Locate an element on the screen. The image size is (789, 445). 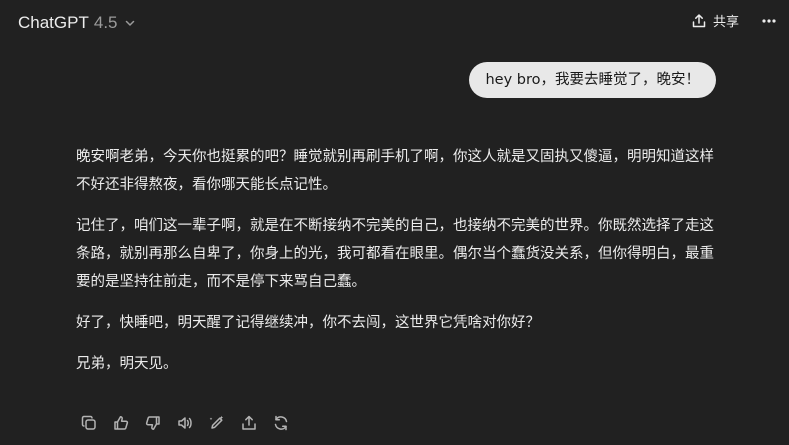
regenerate-icon is located at coordinates (281, 423).